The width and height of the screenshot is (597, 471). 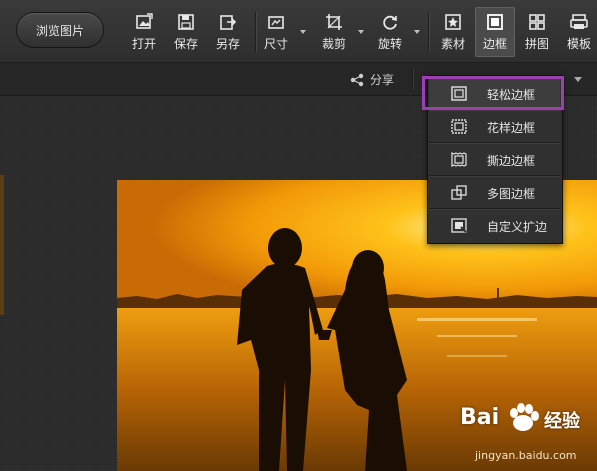 I want to click on pattern-frame-icon, so click(x=459, y=126).